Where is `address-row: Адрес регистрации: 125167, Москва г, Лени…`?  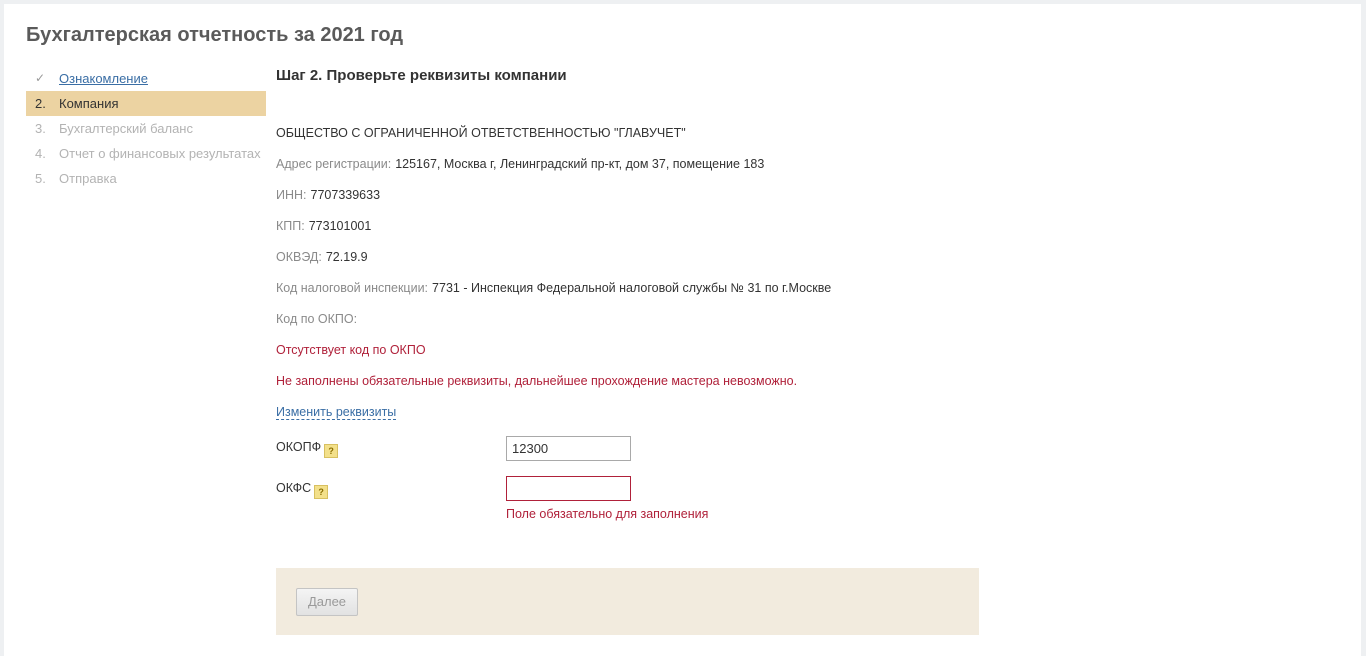 address-row: Адрес регистрации: 125167, Москва г, Лени… is located at coordinates (520, 164).